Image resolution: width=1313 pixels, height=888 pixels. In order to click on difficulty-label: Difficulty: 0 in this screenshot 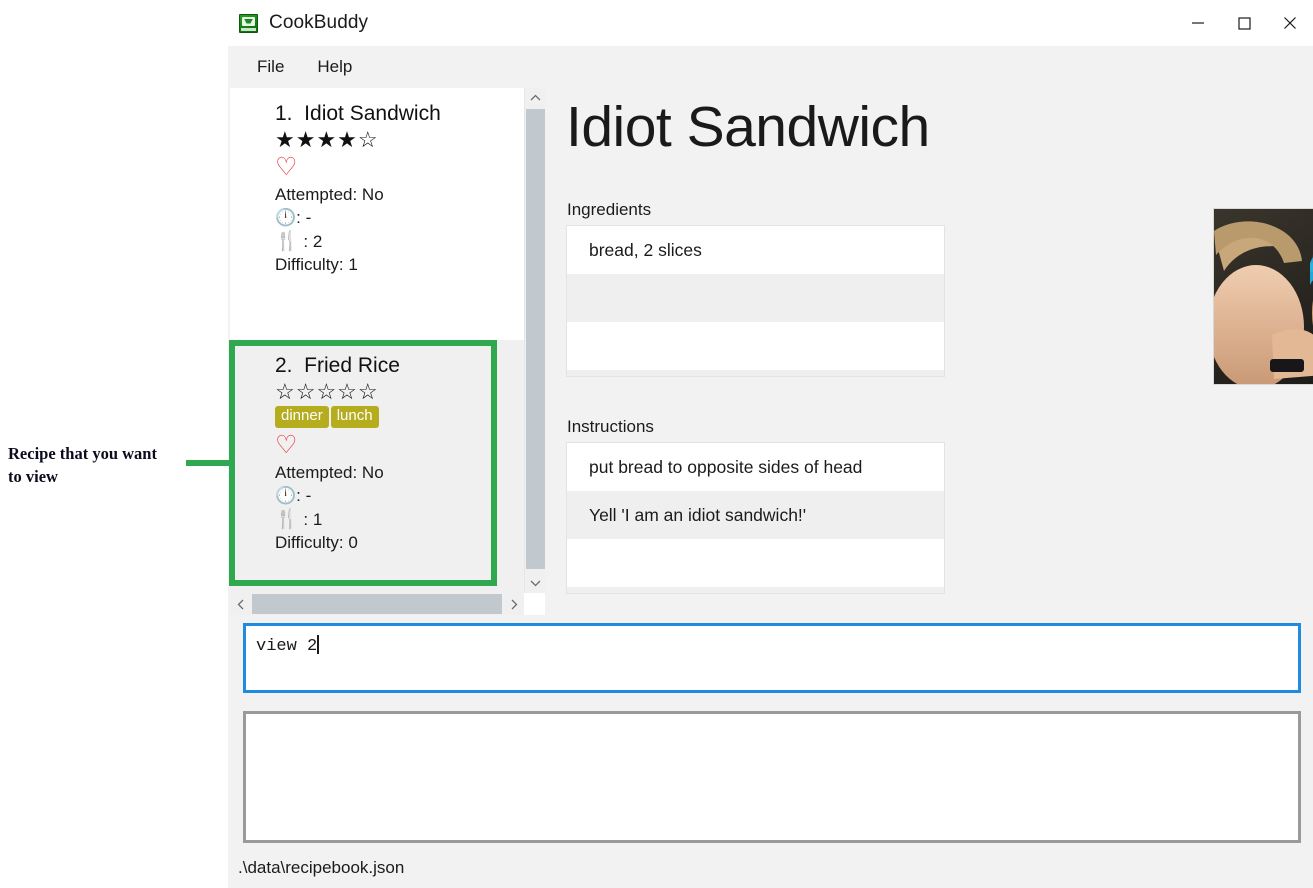, I will do `click(316, 543)`.